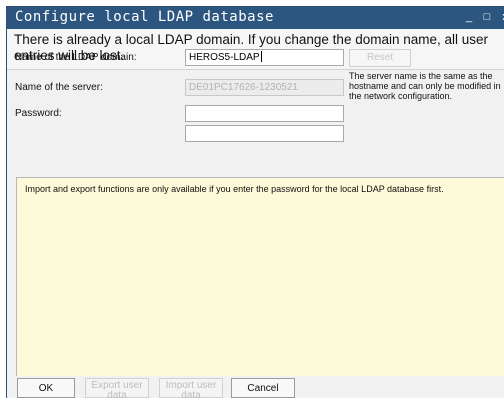  Describe the element at coordinates (264, 57) in the screenshot. I see `domain-input: HEROS5-LDAP` at that location.